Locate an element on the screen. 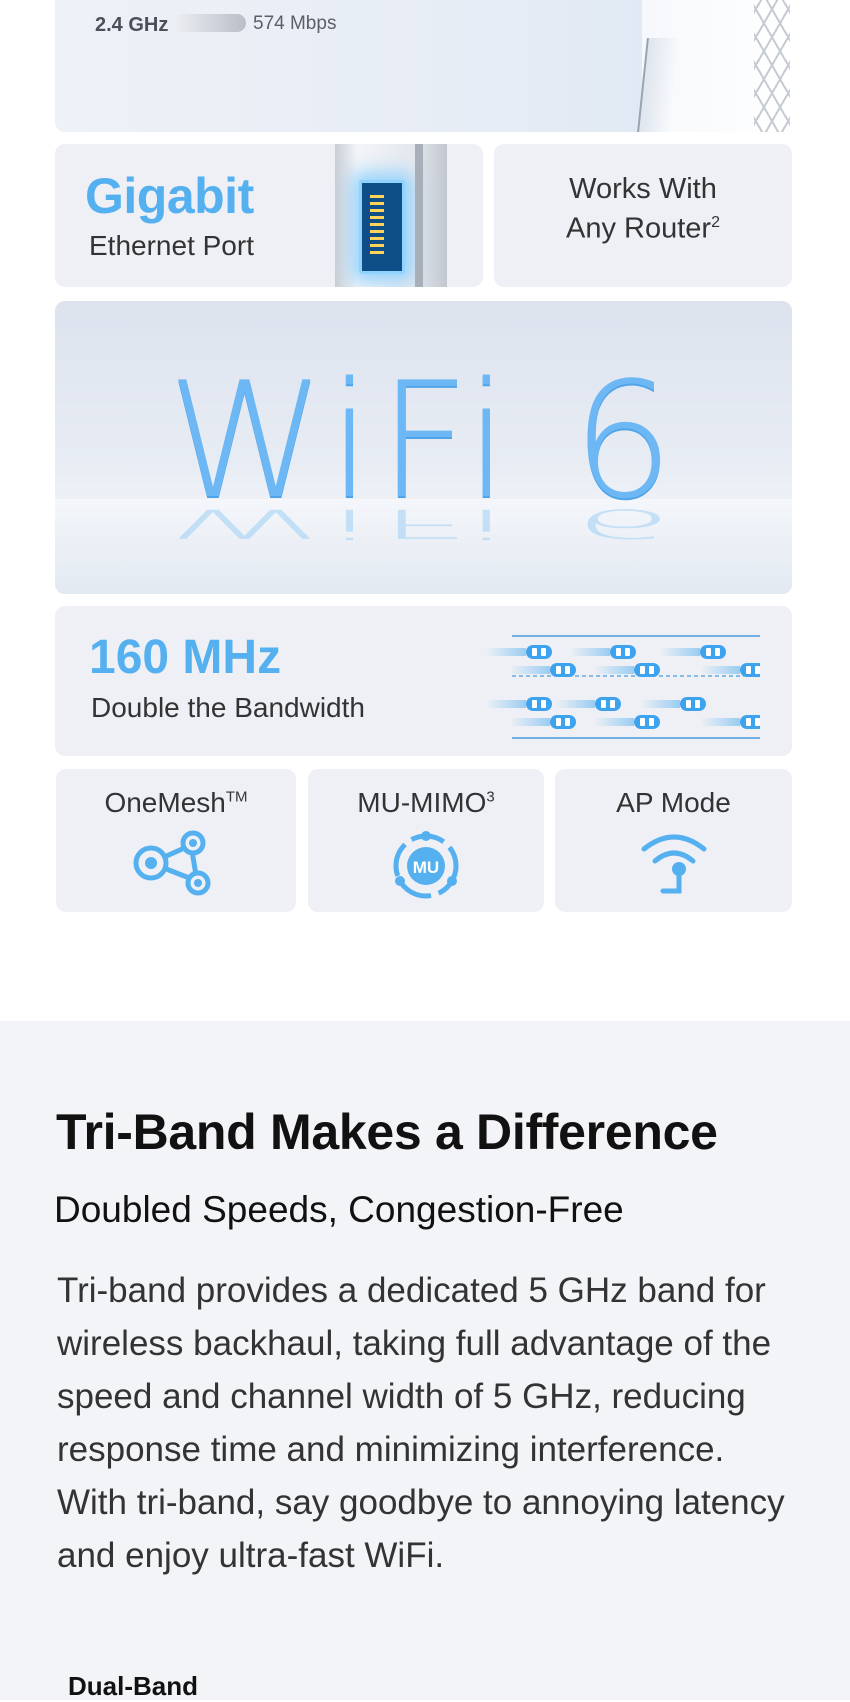  bandwidth-card: 160 MHz Double the Bandwidth is located at coordinates (423, 681).